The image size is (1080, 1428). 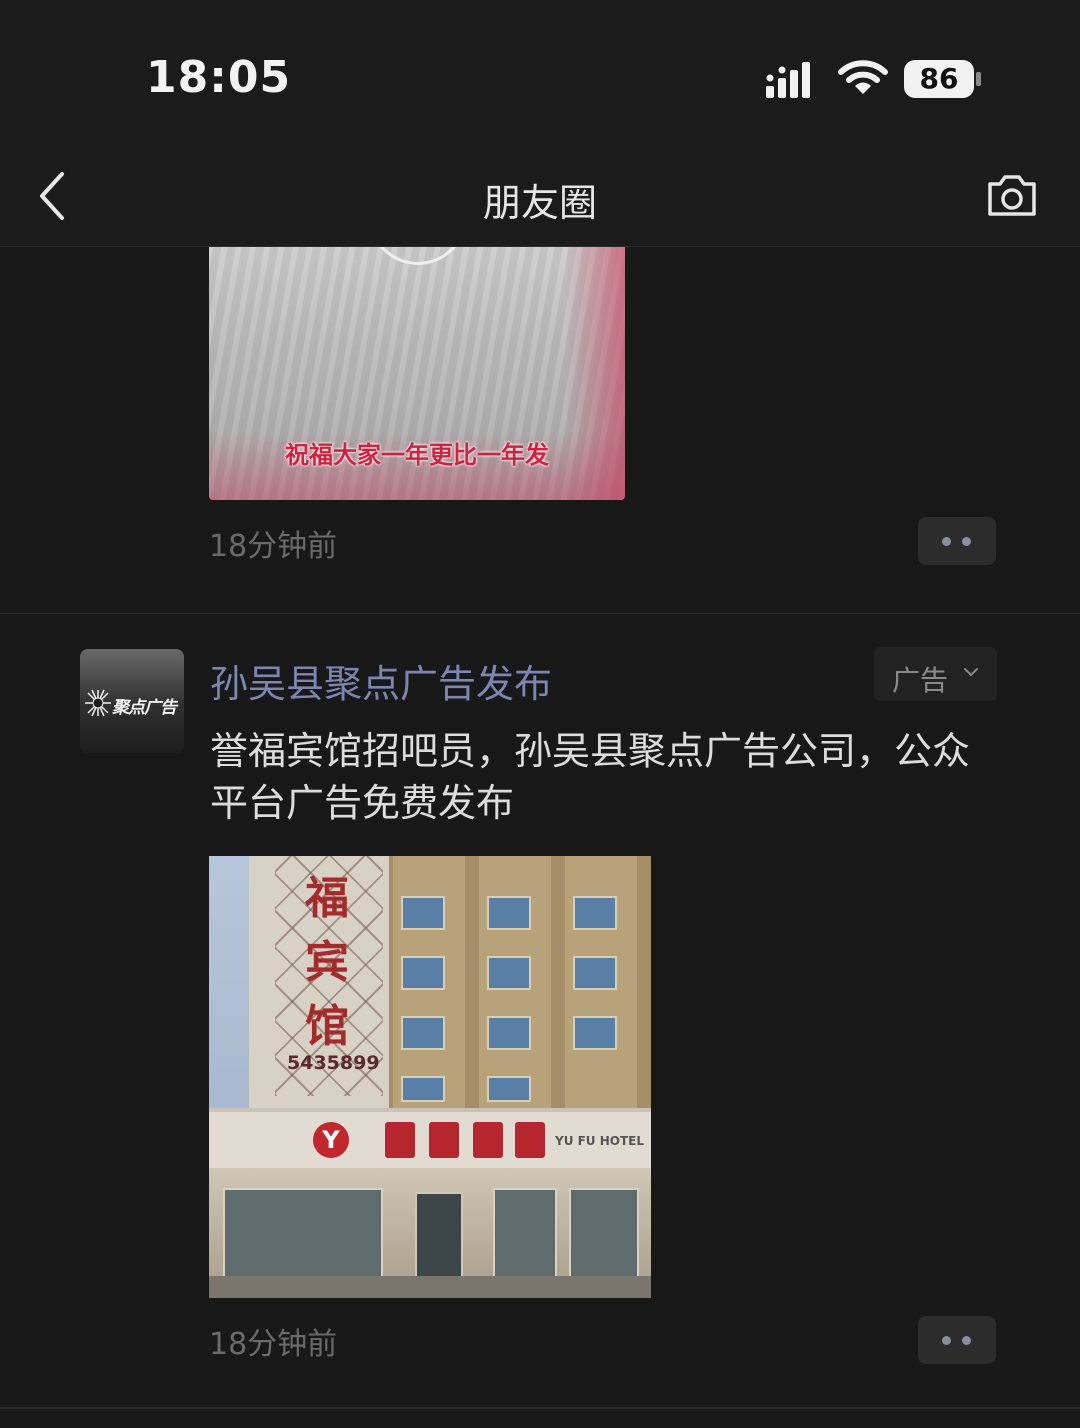 What do you see at coordinates (971, 672) in the screenshot?
I see `chevron-down-icon` at bounding box center [971, 672].